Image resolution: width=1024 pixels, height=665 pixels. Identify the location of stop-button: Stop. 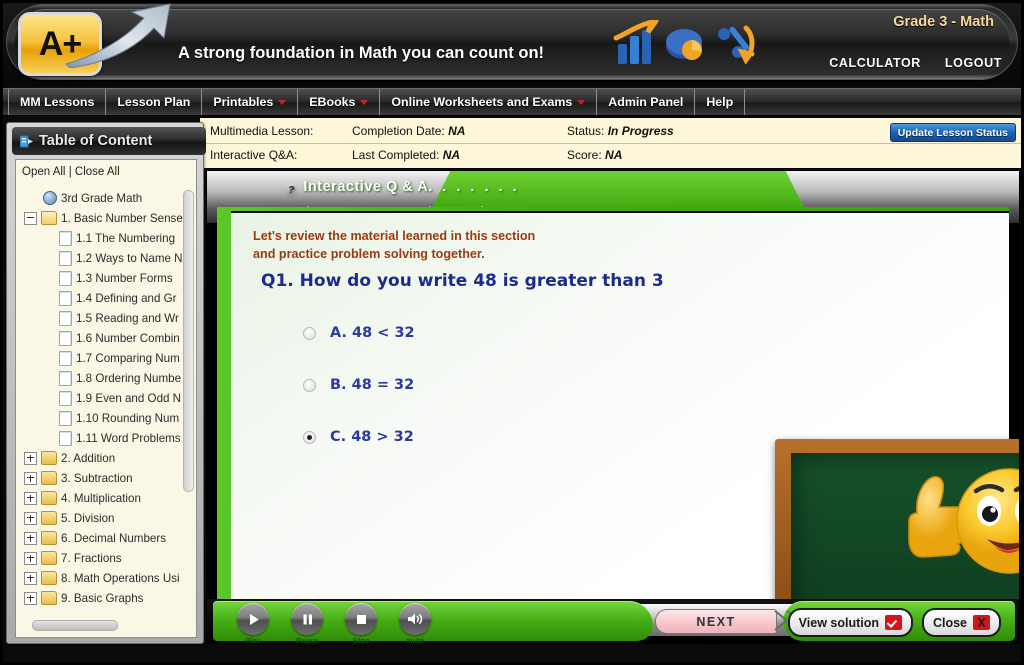
(361, 623).